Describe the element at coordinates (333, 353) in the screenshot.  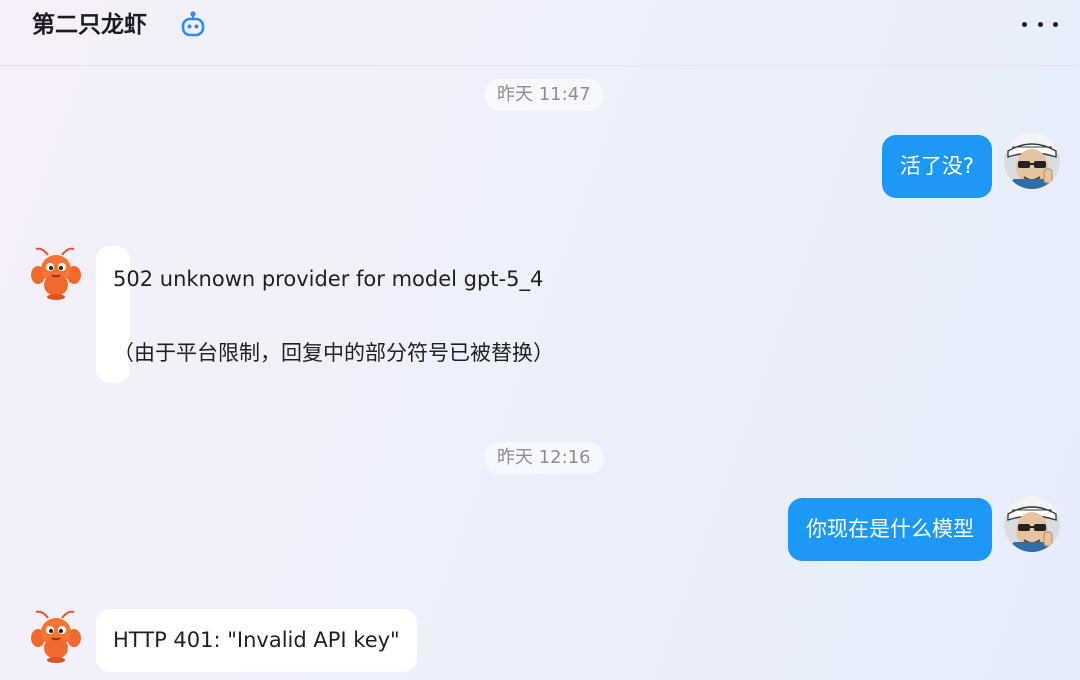
I see `bot-message-line: （由于平台限制，回复中的部分符号已被替换）` at that location.